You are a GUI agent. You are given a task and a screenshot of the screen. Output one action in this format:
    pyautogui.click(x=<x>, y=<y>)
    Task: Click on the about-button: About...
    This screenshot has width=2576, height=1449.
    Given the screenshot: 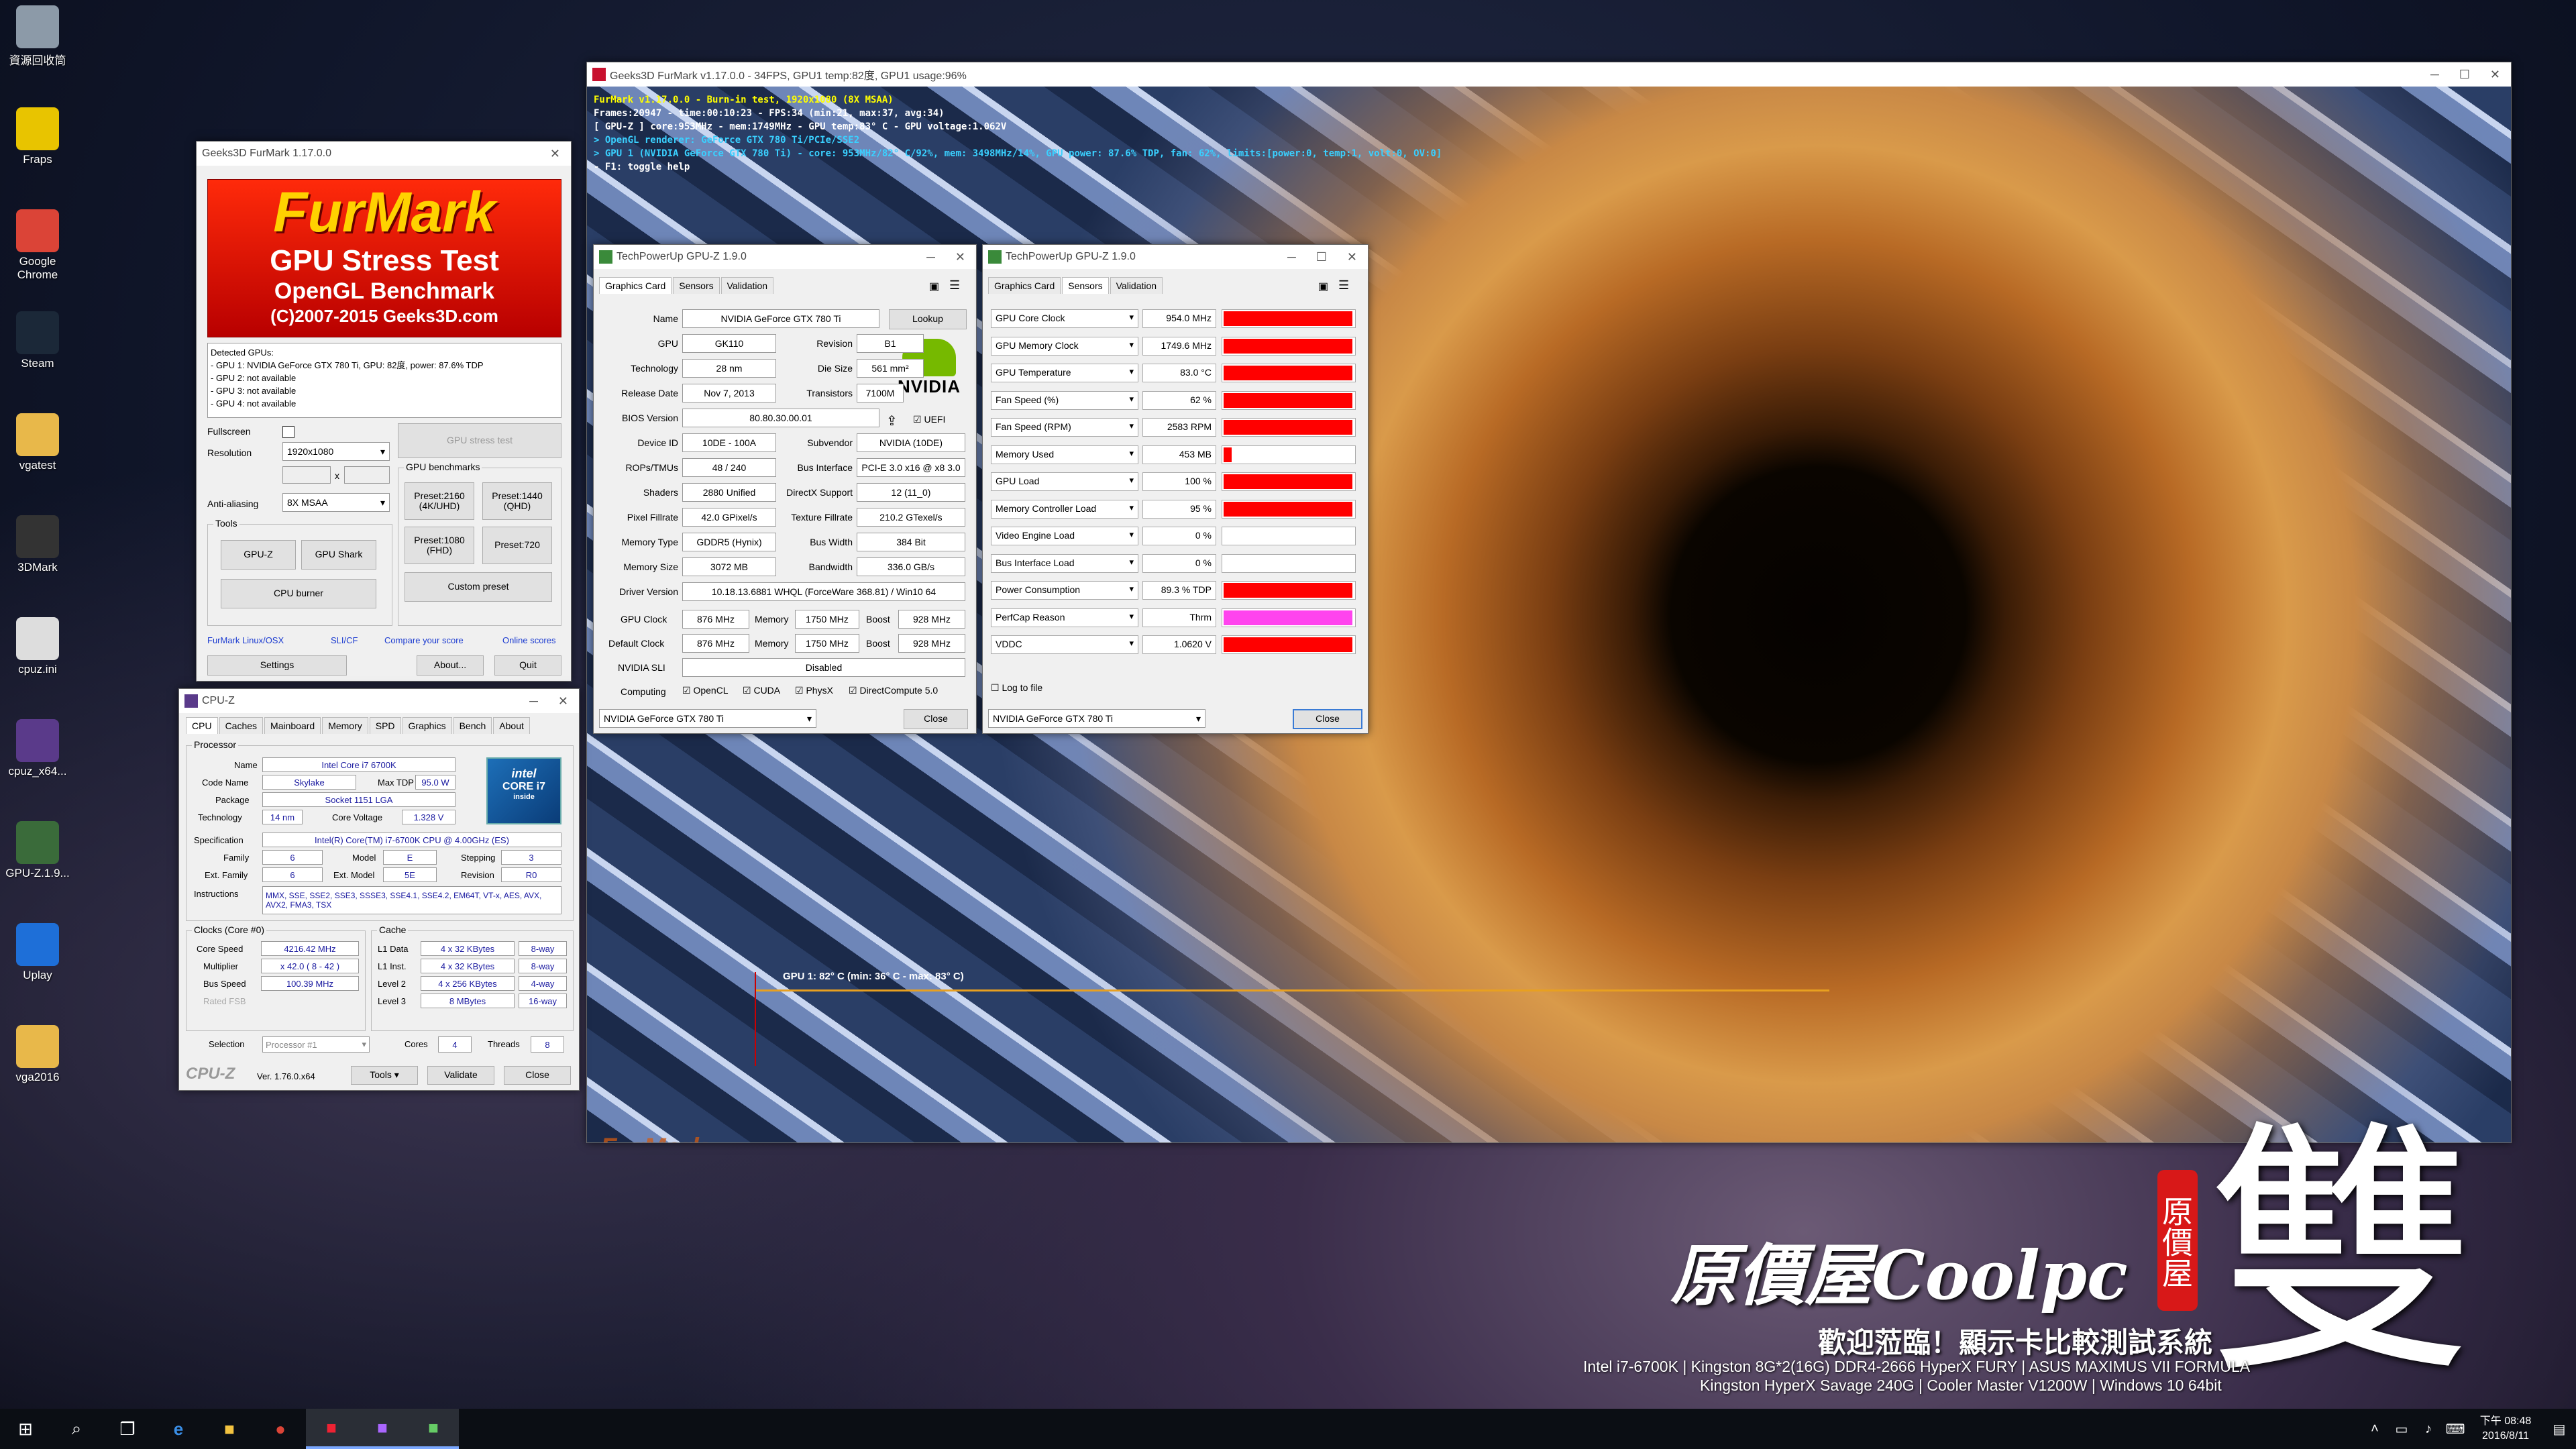 What is the action you would take?
    pyautogui.click(x=450, y=665)
    